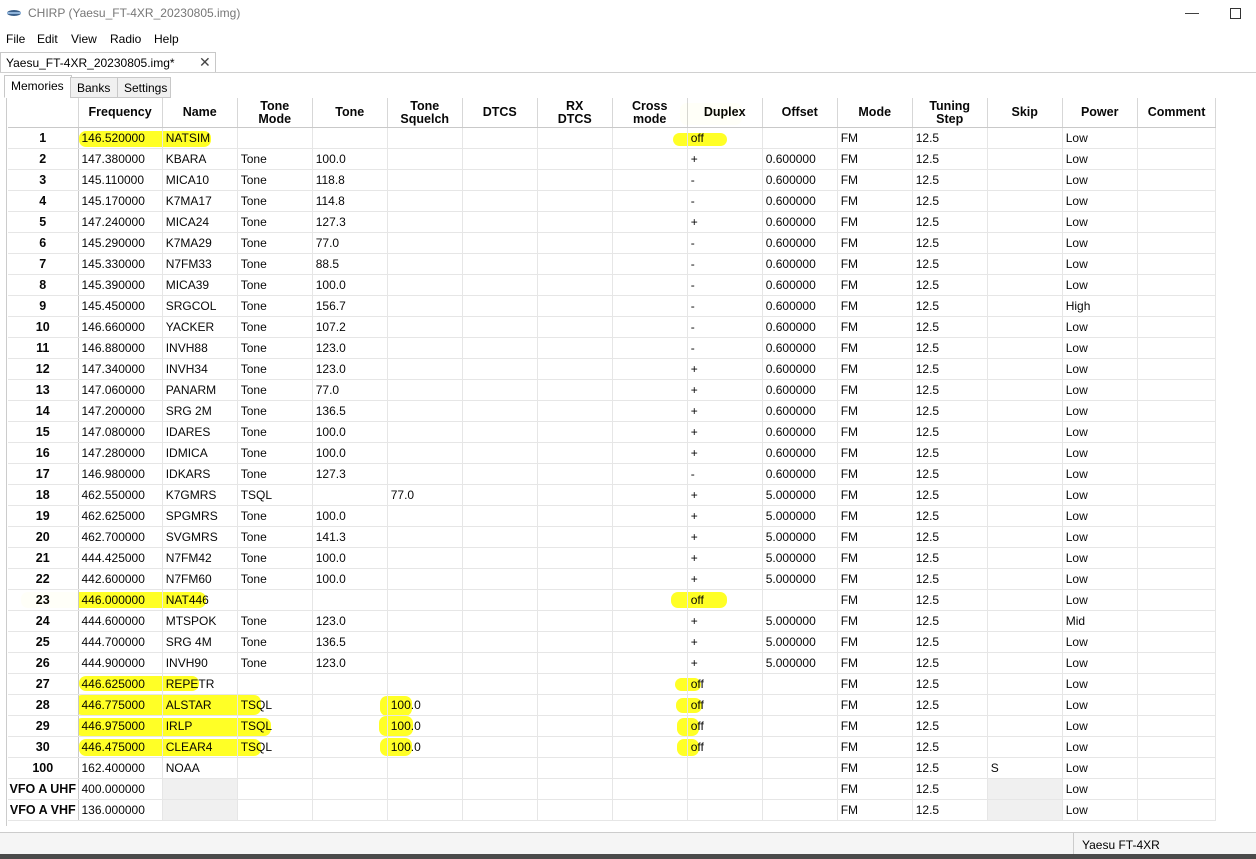 The height and width of the screenshot is (859, 1256). What do you see at coordinates (275, 495) in the screenshot?
I see `cell-tone-mode: TSQL` at bounding box center [275, 495].